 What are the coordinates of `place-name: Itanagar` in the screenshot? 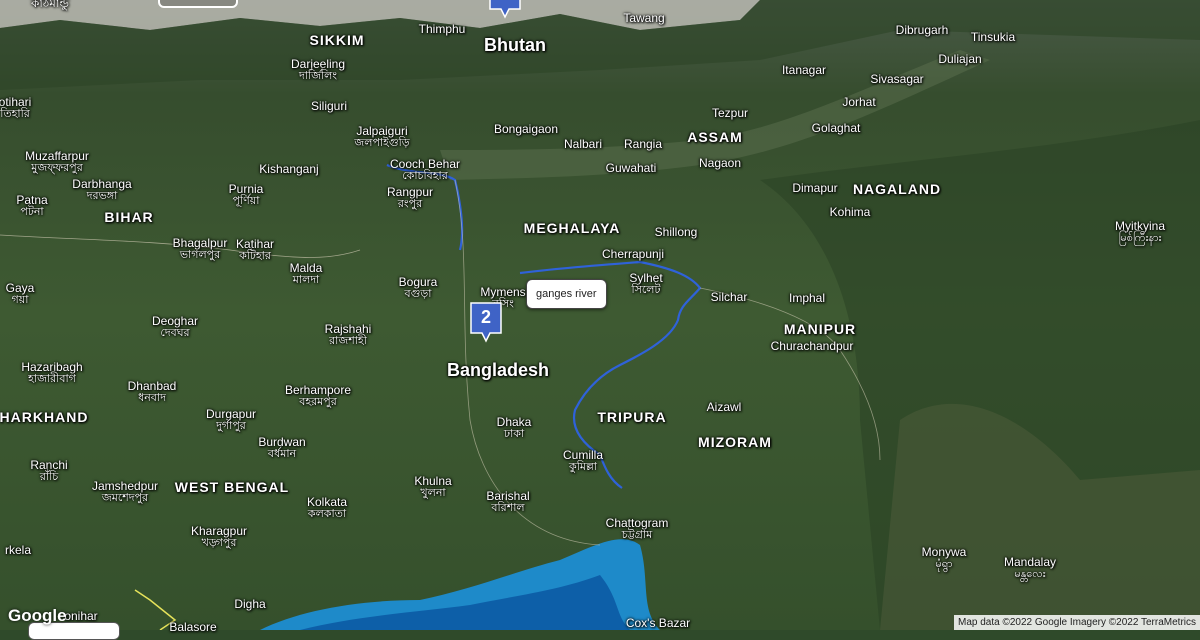 It's located at (804, 70).